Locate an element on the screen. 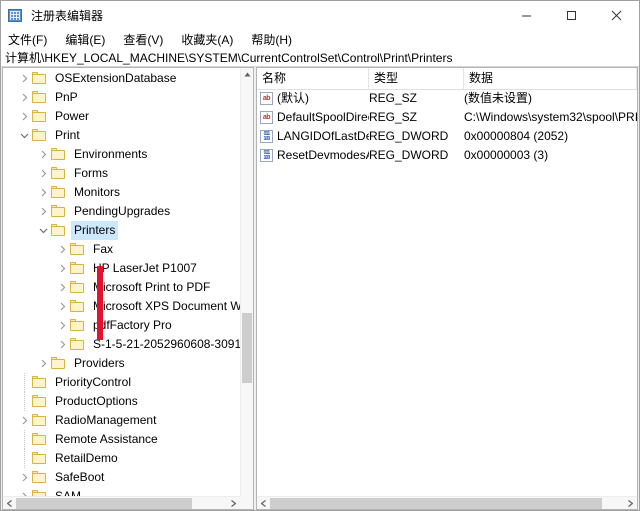 The height and width of the screenshot is (511, 640). tree-node: HP LaserJet P1007 is located at coordinates (121, 268).